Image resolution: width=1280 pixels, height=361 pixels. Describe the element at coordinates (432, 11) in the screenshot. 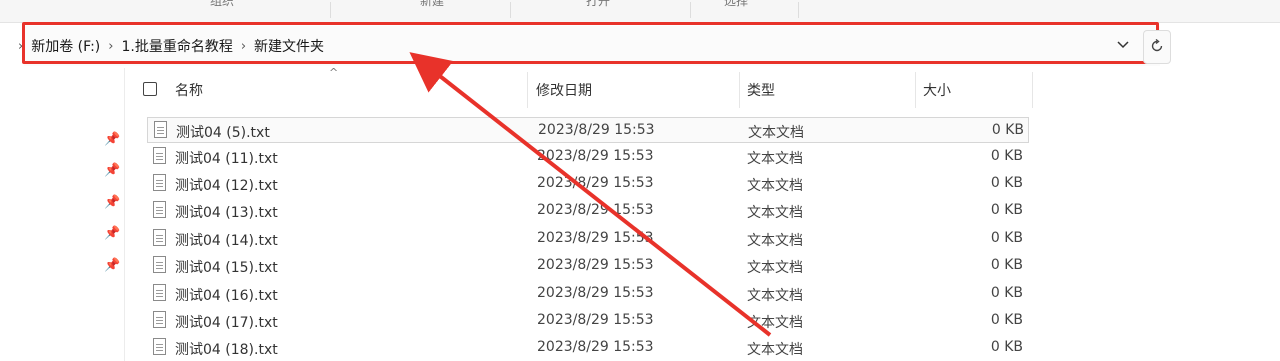

I see `toolbar-new-button: 新建` at that location.